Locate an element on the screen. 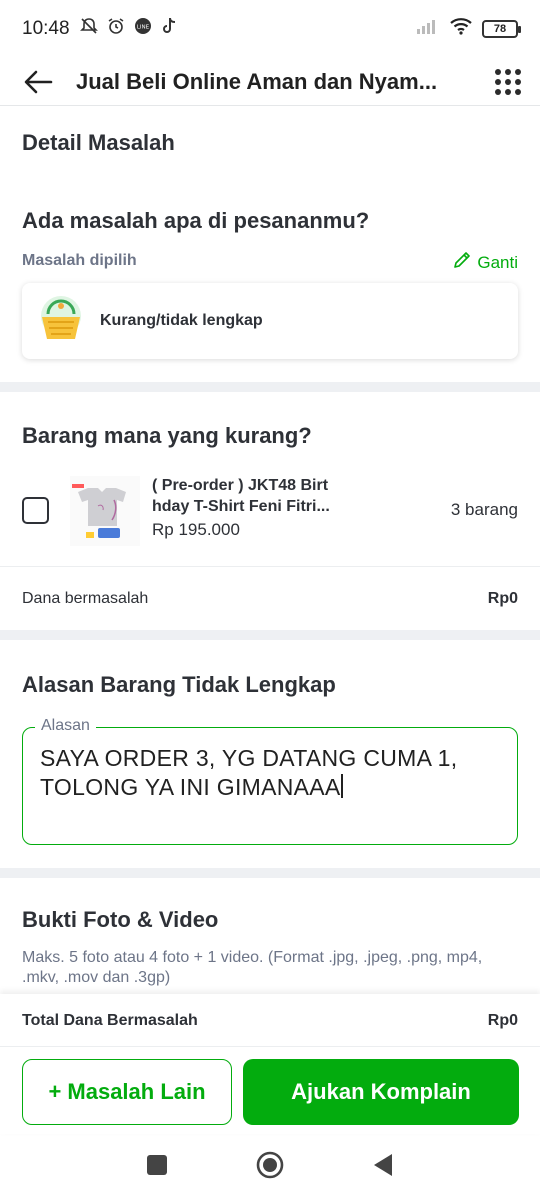 The image size is (540, 1200). selected-issue-label: Masalah dipilih is located at coordinates (79, 260).